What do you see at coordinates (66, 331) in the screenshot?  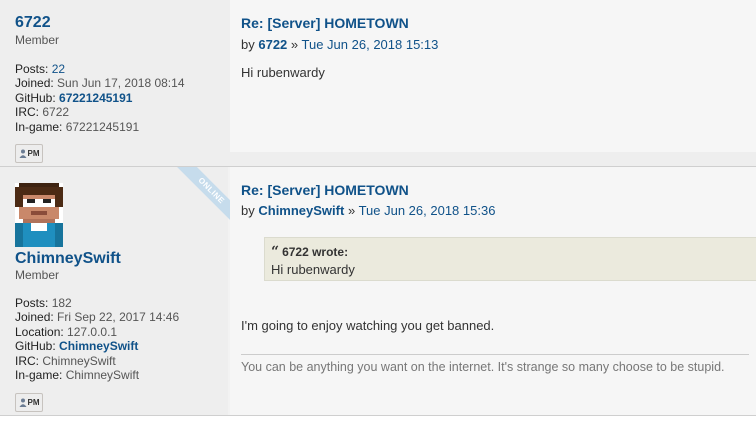 I see `stat-location: Location: 127.0.0.1` at bounding box center [66, 331].